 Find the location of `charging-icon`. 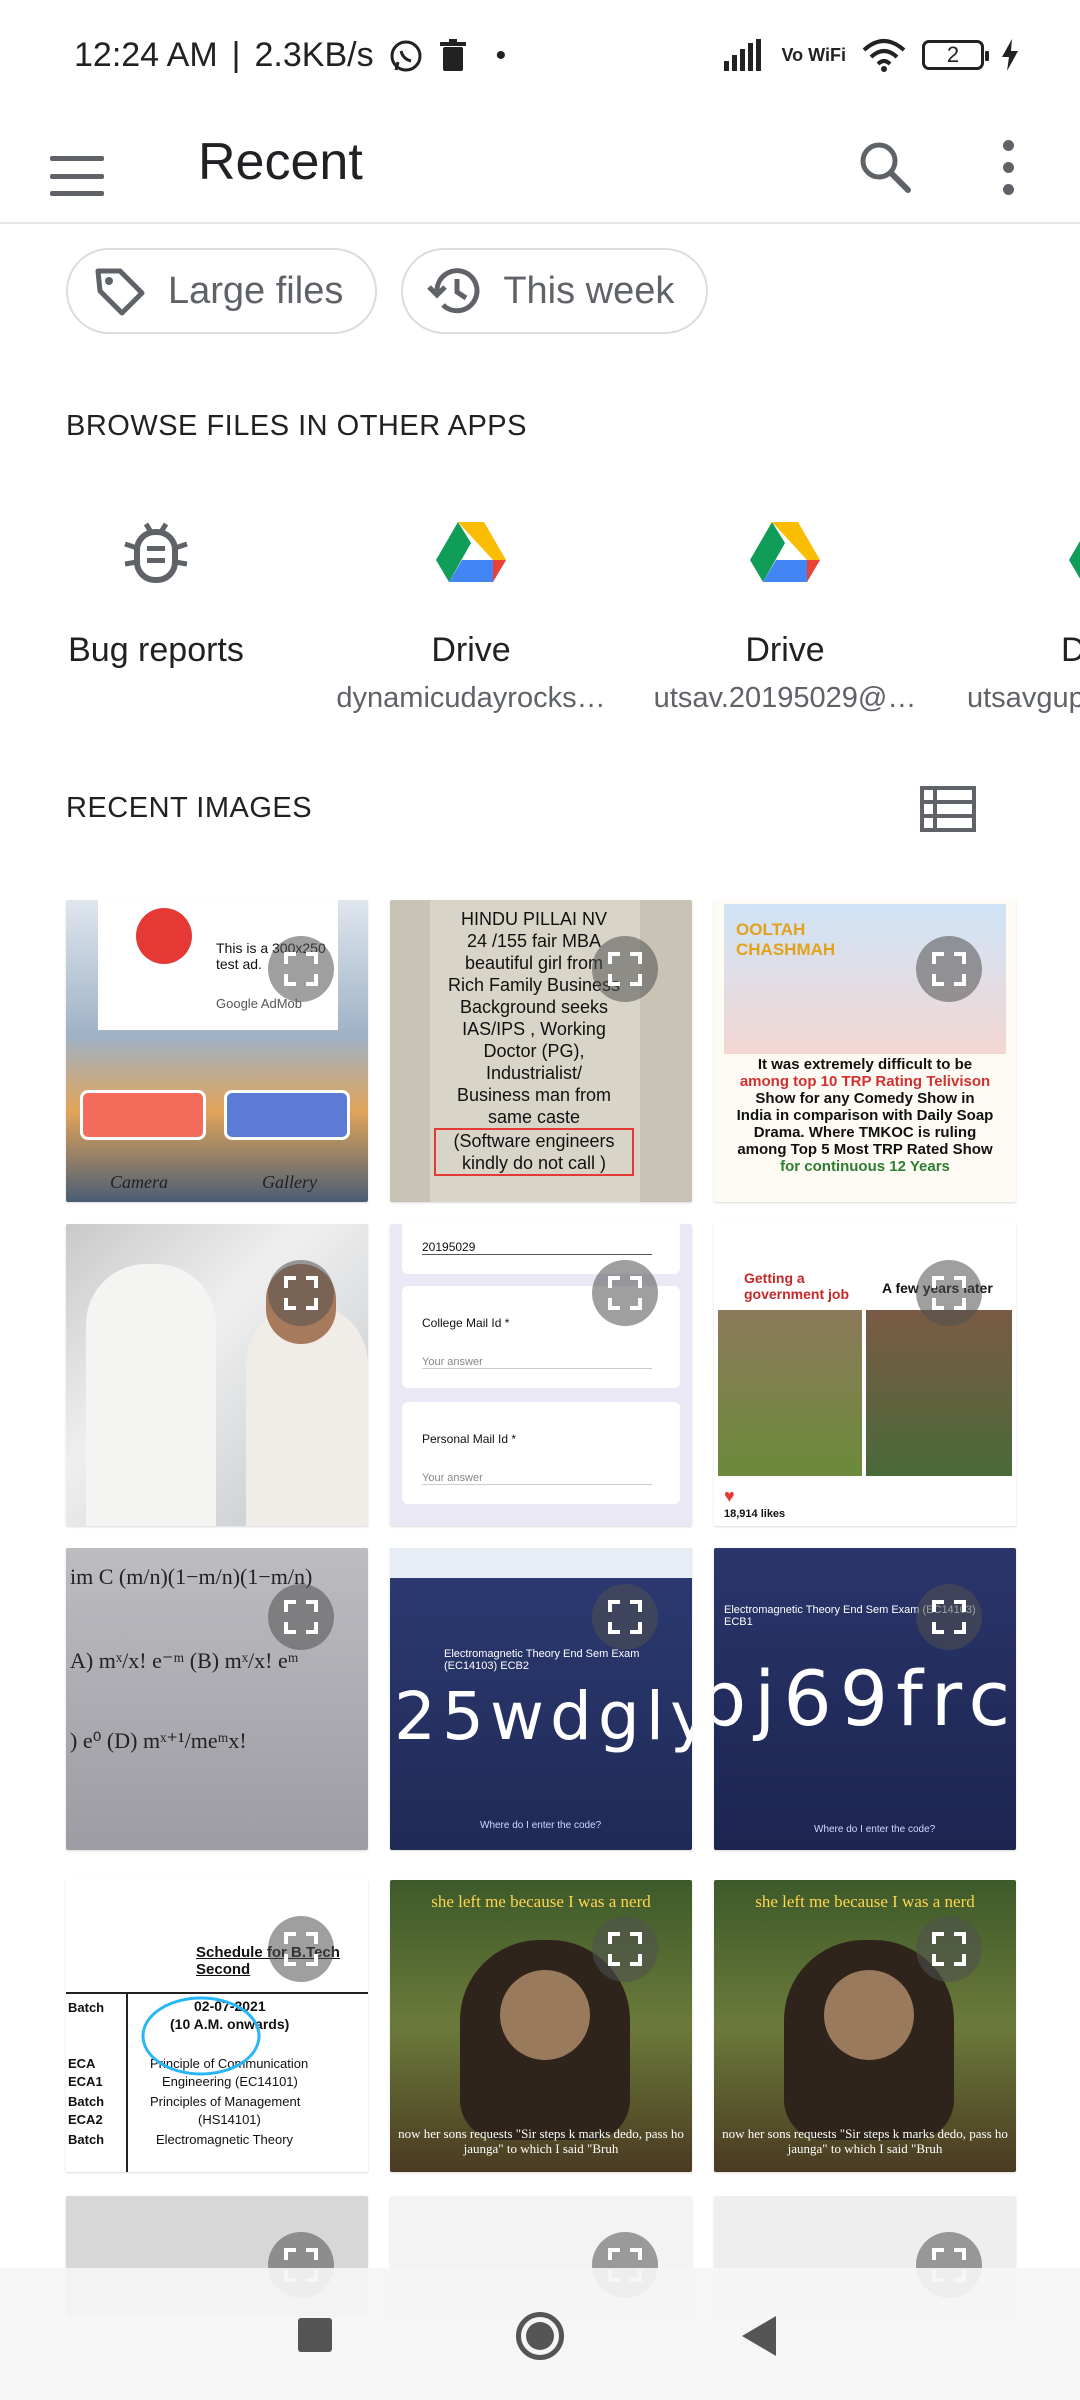

charging-icon is located at coordinates (1010, 55).